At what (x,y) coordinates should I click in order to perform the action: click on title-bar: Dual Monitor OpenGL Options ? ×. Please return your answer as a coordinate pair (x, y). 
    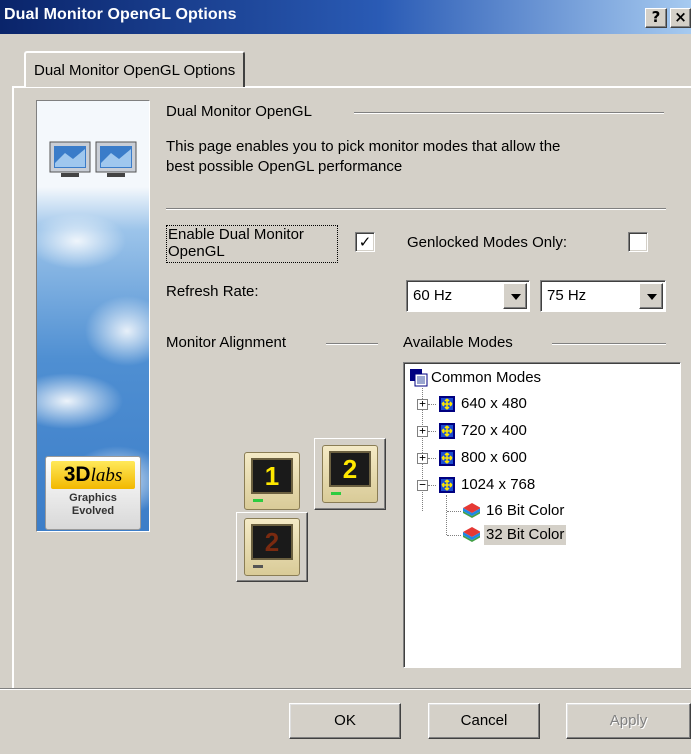
    Looking at the image, I should click on (345, 17).